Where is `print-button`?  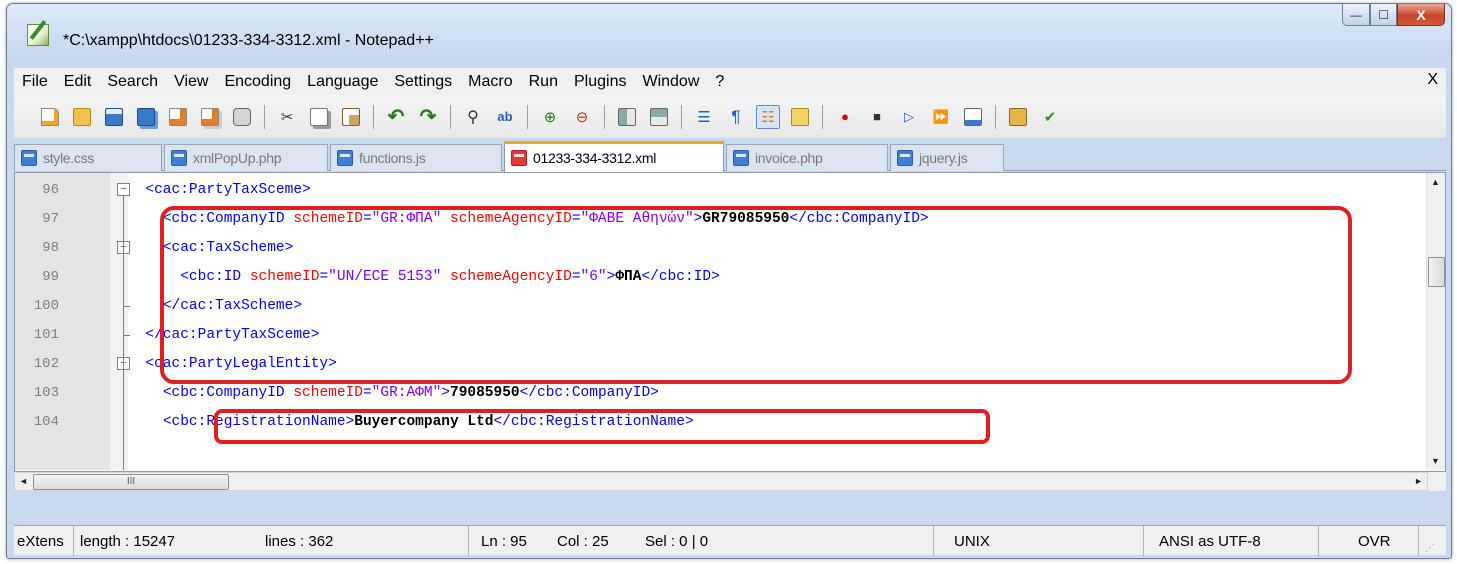 print-button is located at coordinates (242, 117).